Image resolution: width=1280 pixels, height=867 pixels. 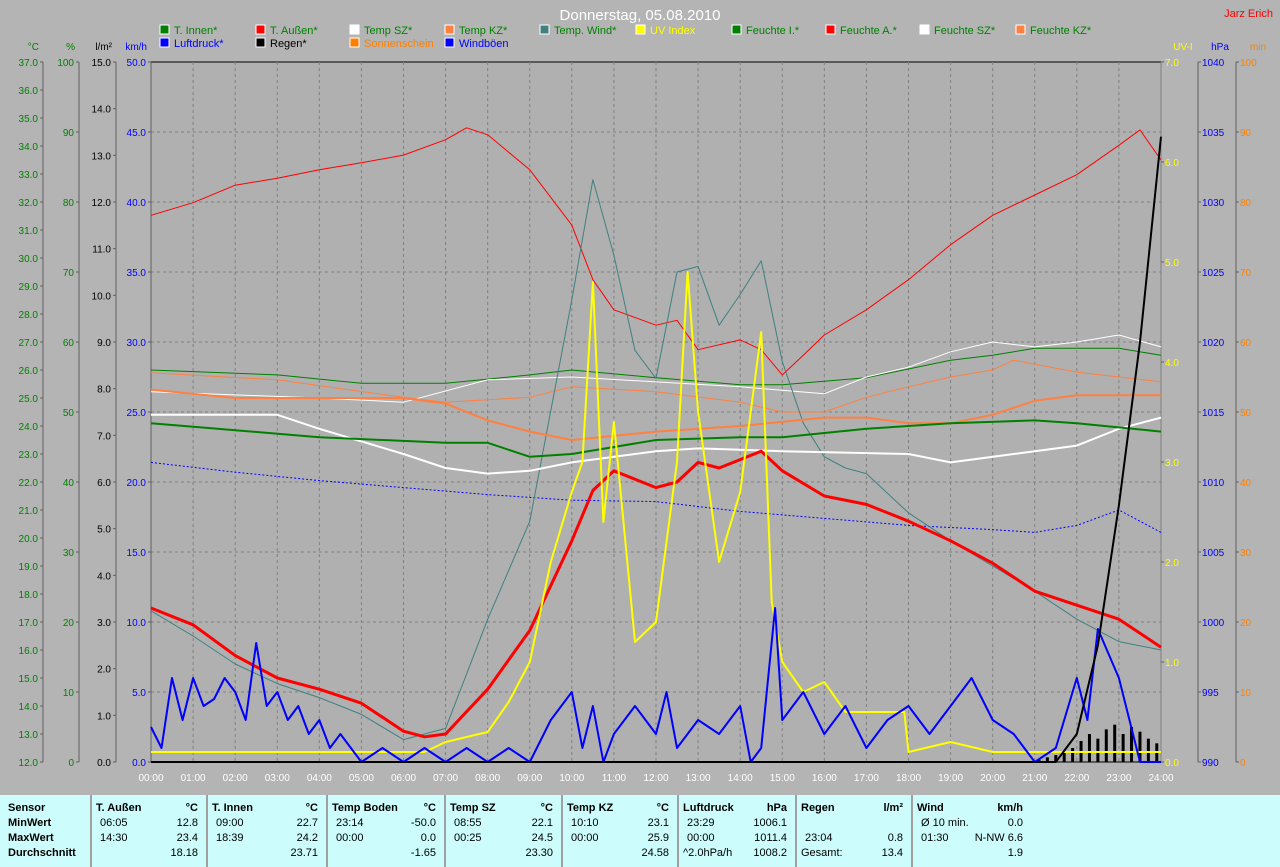 What do you see at coordinates (1246, 483) in the screenshot?
I see `axis-tick-label-min: 40` at bounding box center [1246, 483].